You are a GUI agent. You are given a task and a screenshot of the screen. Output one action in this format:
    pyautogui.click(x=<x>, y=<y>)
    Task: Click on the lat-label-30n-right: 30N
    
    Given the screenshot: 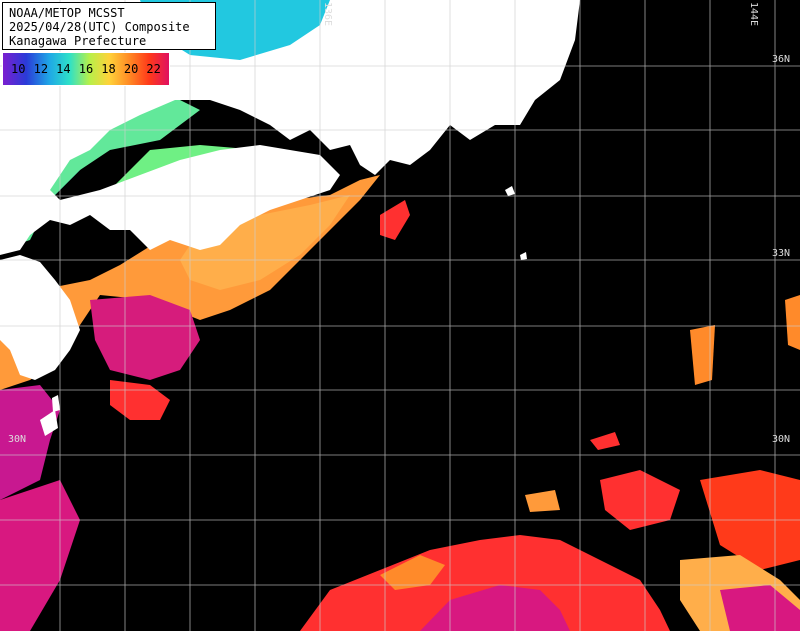 What is the action you would take?
    pyautogui.click(x=781, y=439)
    